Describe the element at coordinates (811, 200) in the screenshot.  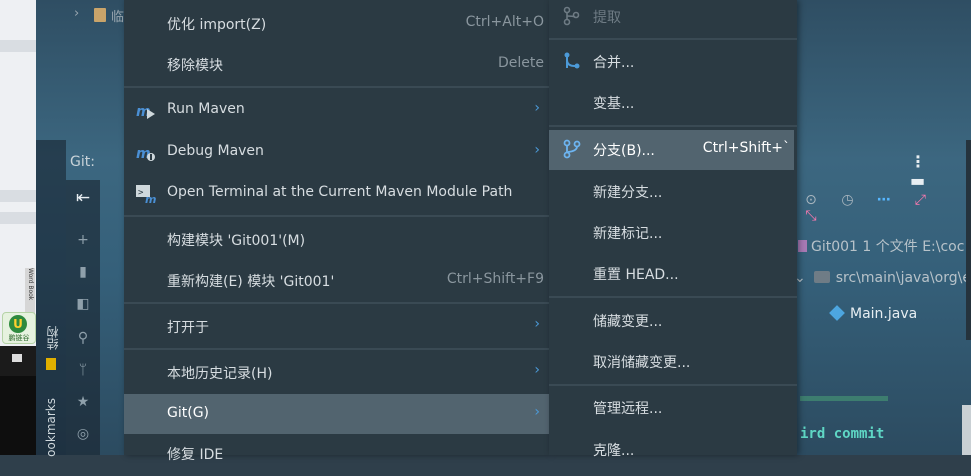
I see `cherry-pick-icon: ⊙` at that location.